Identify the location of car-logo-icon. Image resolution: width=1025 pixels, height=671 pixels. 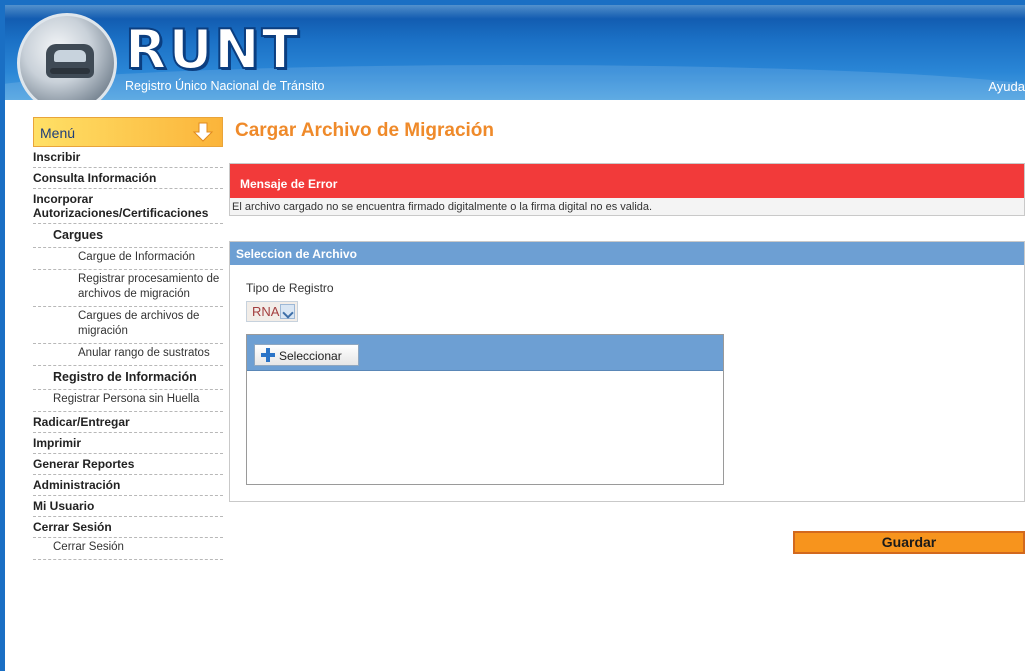
(67, 56).